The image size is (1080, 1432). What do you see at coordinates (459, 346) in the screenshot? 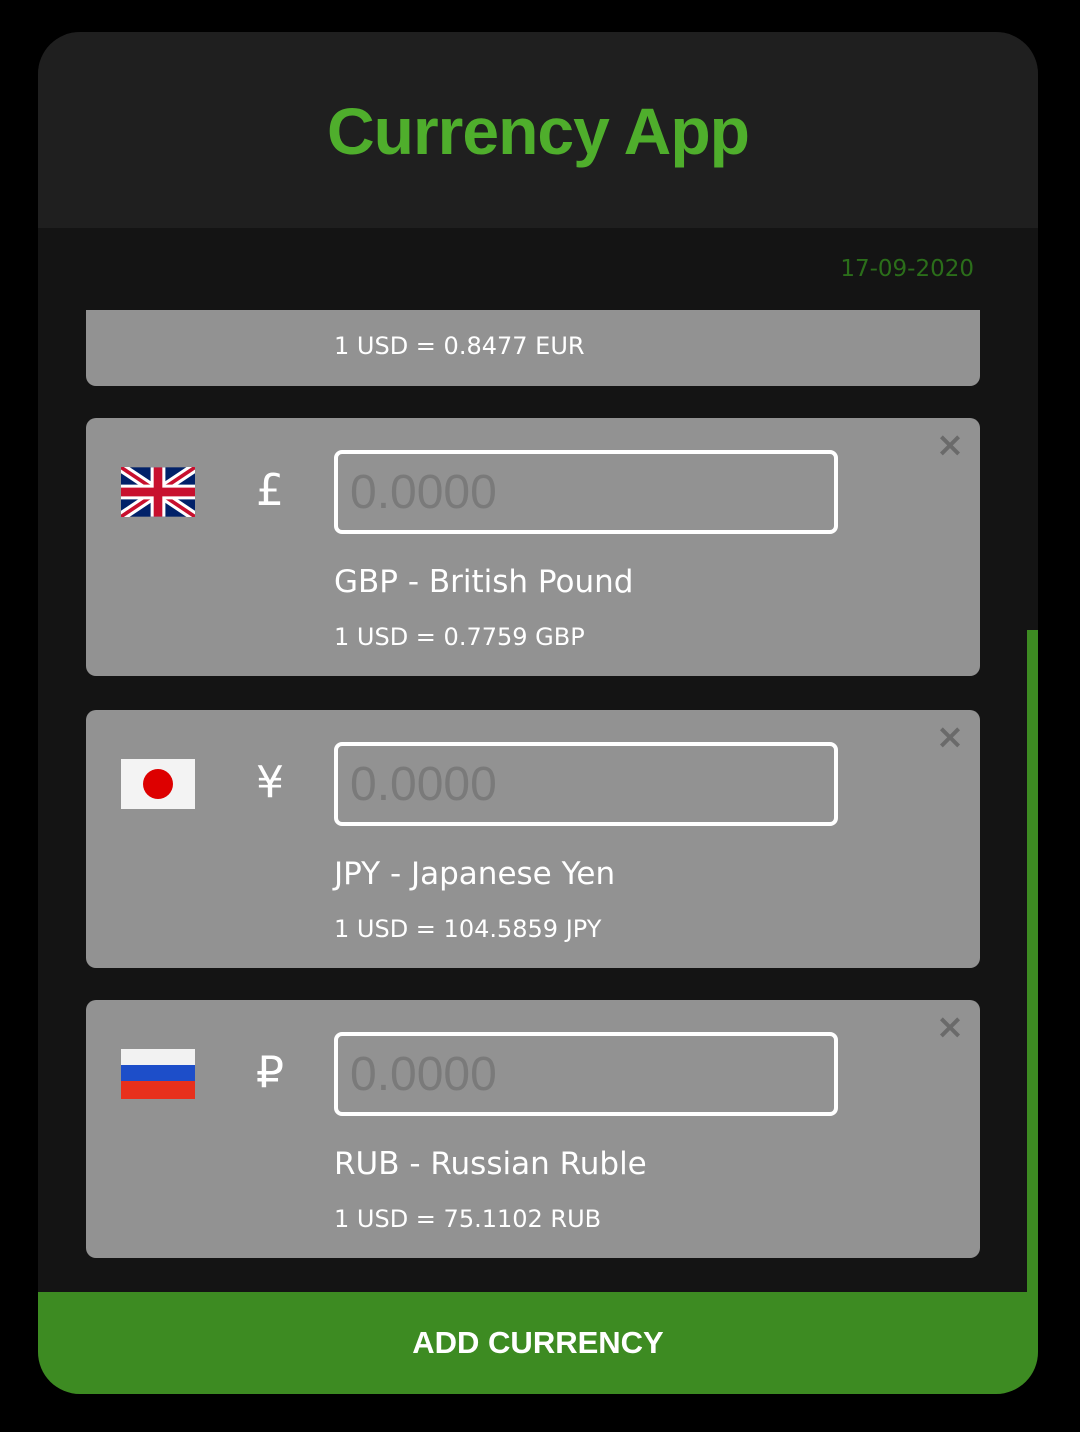
I see `exchange-rate-text: 1 USD = 0.8477 EUR` at bounding box center [459, 346].